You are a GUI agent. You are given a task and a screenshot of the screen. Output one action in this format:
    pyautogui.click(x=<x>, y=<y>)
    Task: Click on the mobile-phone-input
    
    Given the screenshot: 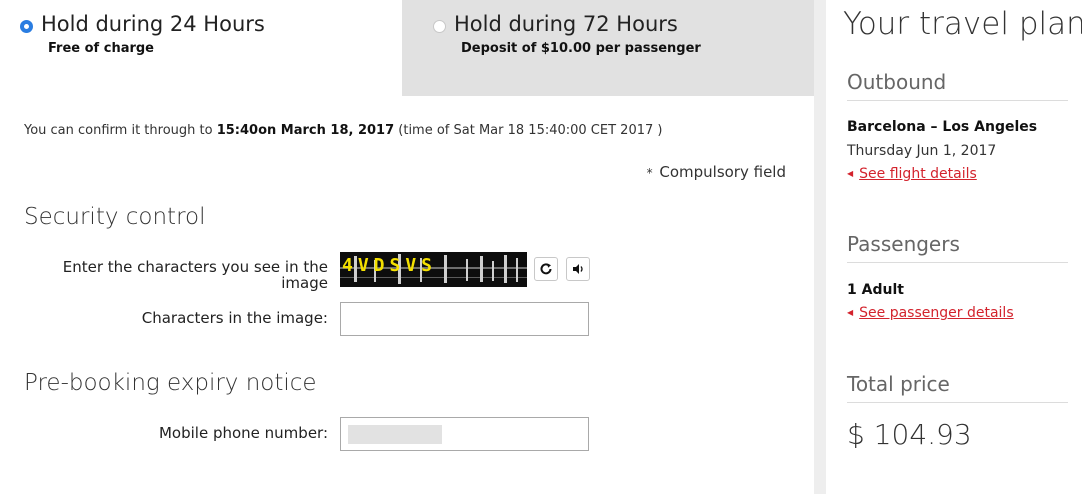 What is the action you would take?
    pyautogui.click(x=464, y=434)
    